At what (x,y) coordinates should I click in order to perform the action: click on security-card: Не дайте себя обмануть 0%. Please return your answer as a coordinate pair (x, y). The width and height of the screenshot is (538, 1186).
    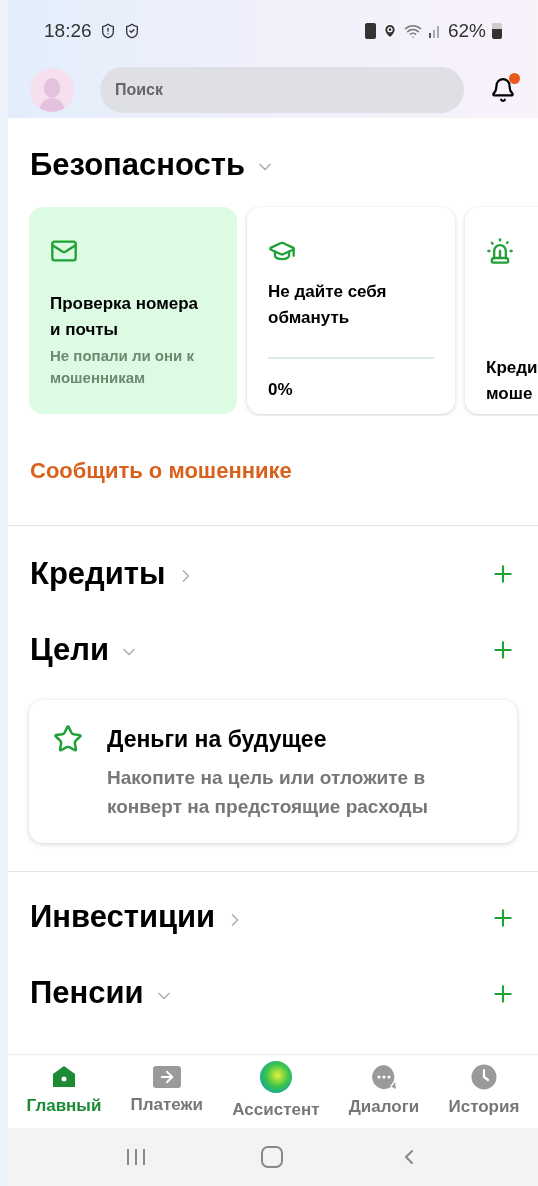
    Looking at the image, I should click on (351, 310).